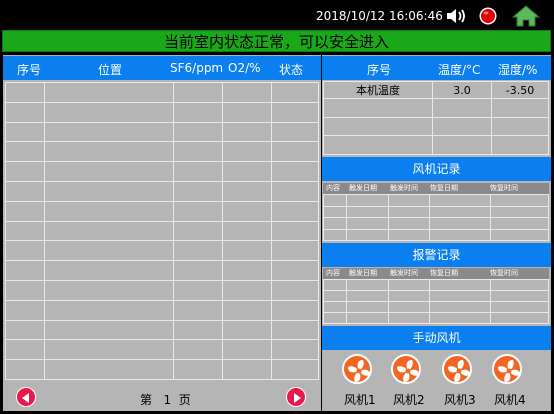 This screenshot has height=414, width=554. What do you see at coordinates (296, 397) in the screenshot?
I see `next-page-button` at bounding box center [296, 397].